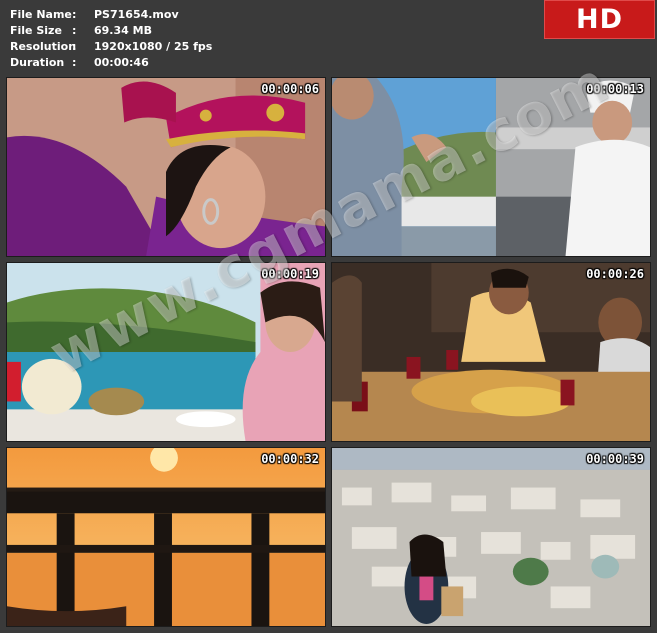 This screenshot has height=633, width=657. Describe the element at coordinates (615, 274) in the screenshot. I see `timestamp: 00:00:26` at that location.